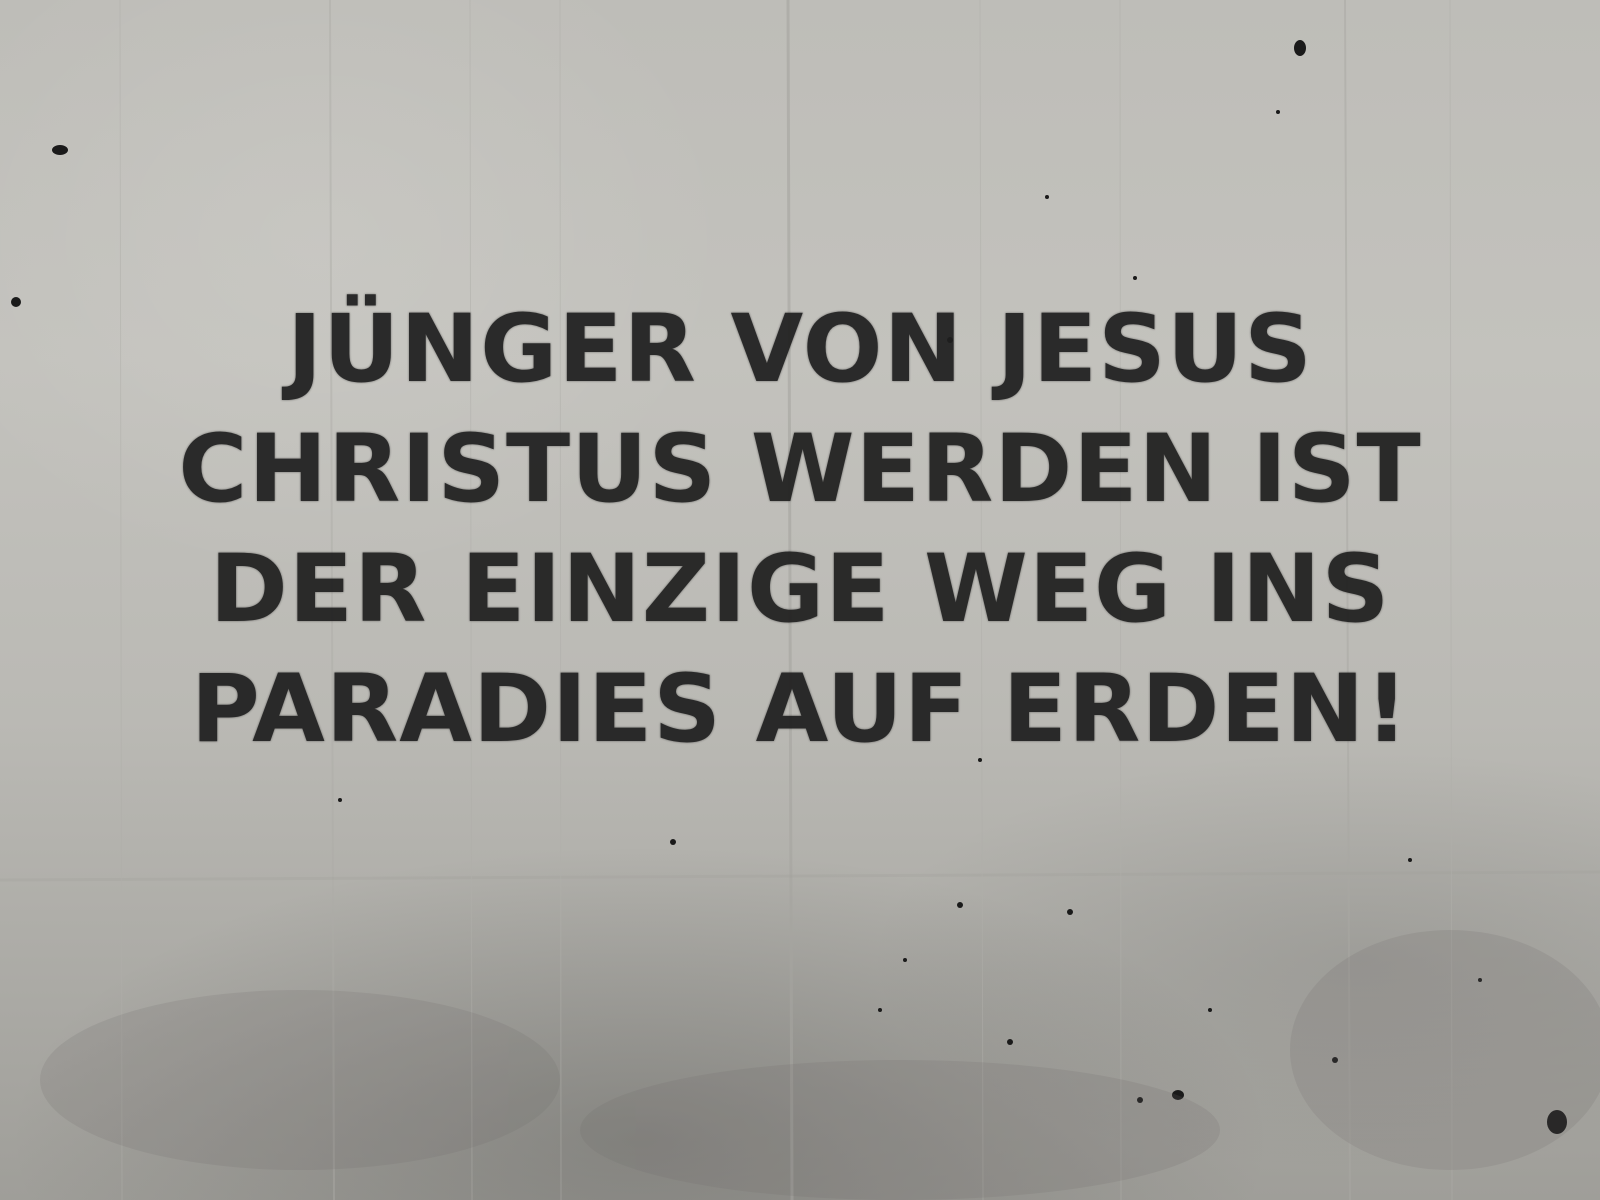 The width and height of the screenshot is (1600, 1200). I want to click on stencil-line: CHRISTUS WERDEN IST, so click(800, 469).